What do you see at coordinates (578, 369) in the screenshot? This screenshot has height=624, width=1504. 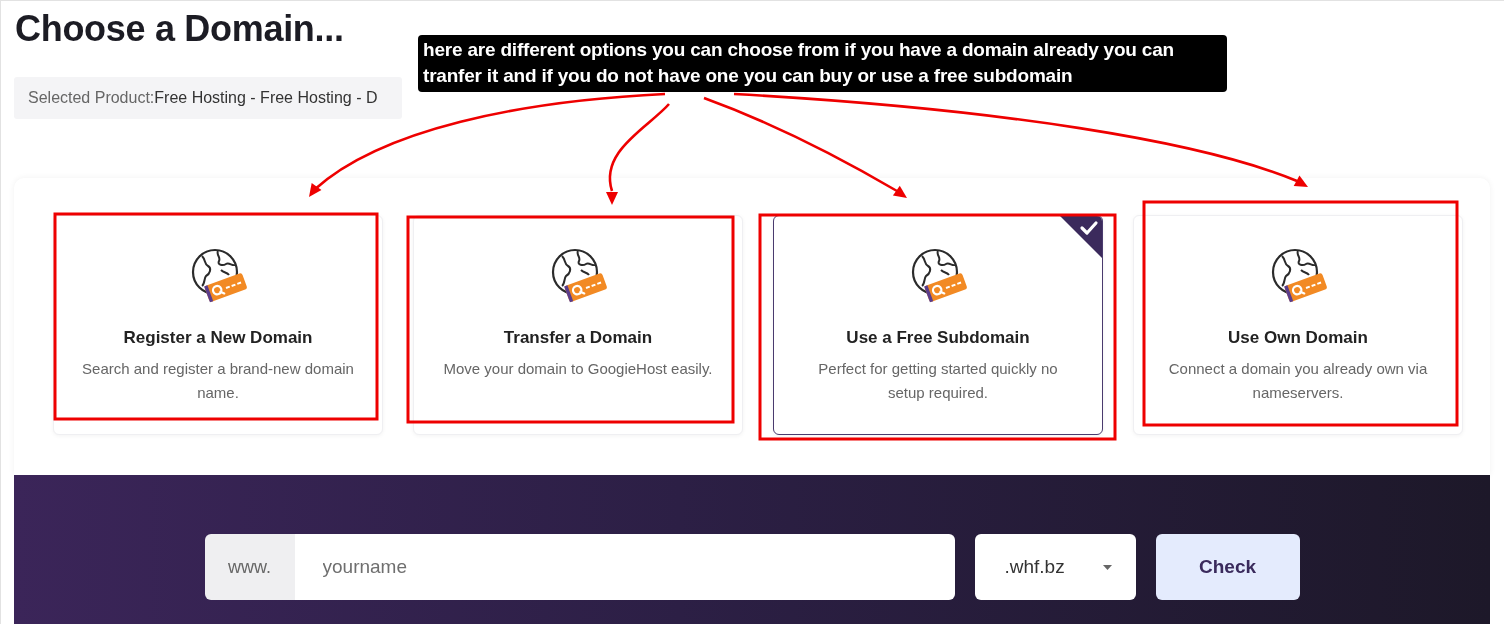 I see `option-description: Move your domain to GoogieHost easily.` at bounding box center [578, 369].